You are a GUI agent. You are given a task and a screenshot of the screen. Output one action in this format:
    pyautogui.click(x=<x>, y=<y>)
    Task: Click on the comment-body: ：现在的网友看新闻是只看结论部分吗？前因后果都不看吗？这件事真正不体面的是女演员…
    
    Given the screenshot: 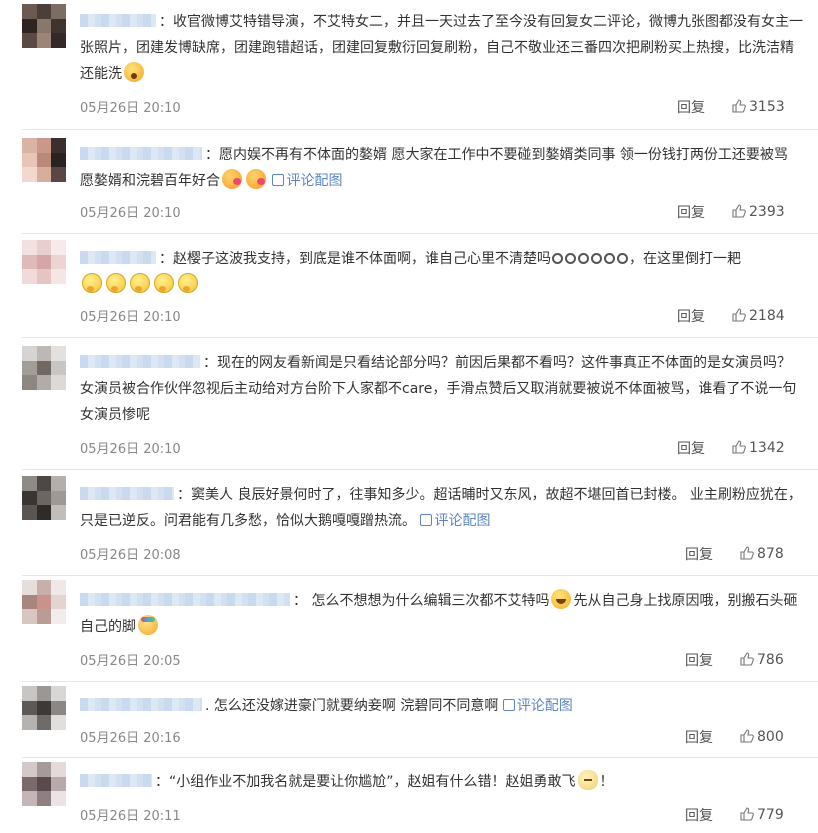 What is the action you would take?
    pyautogui.click(x=442, y=389)
    